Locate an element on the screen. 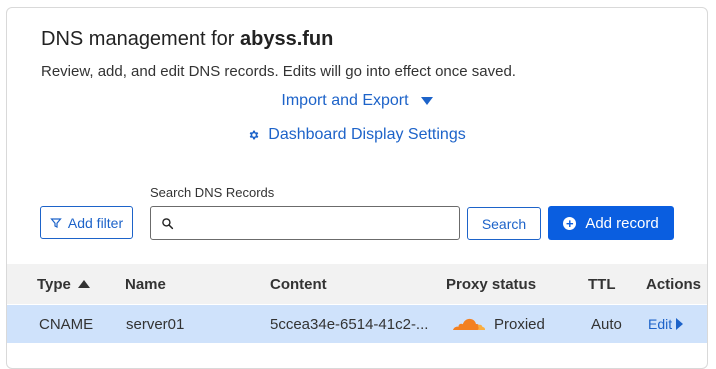  caret-down-icon is located at coordinates (426, 101).